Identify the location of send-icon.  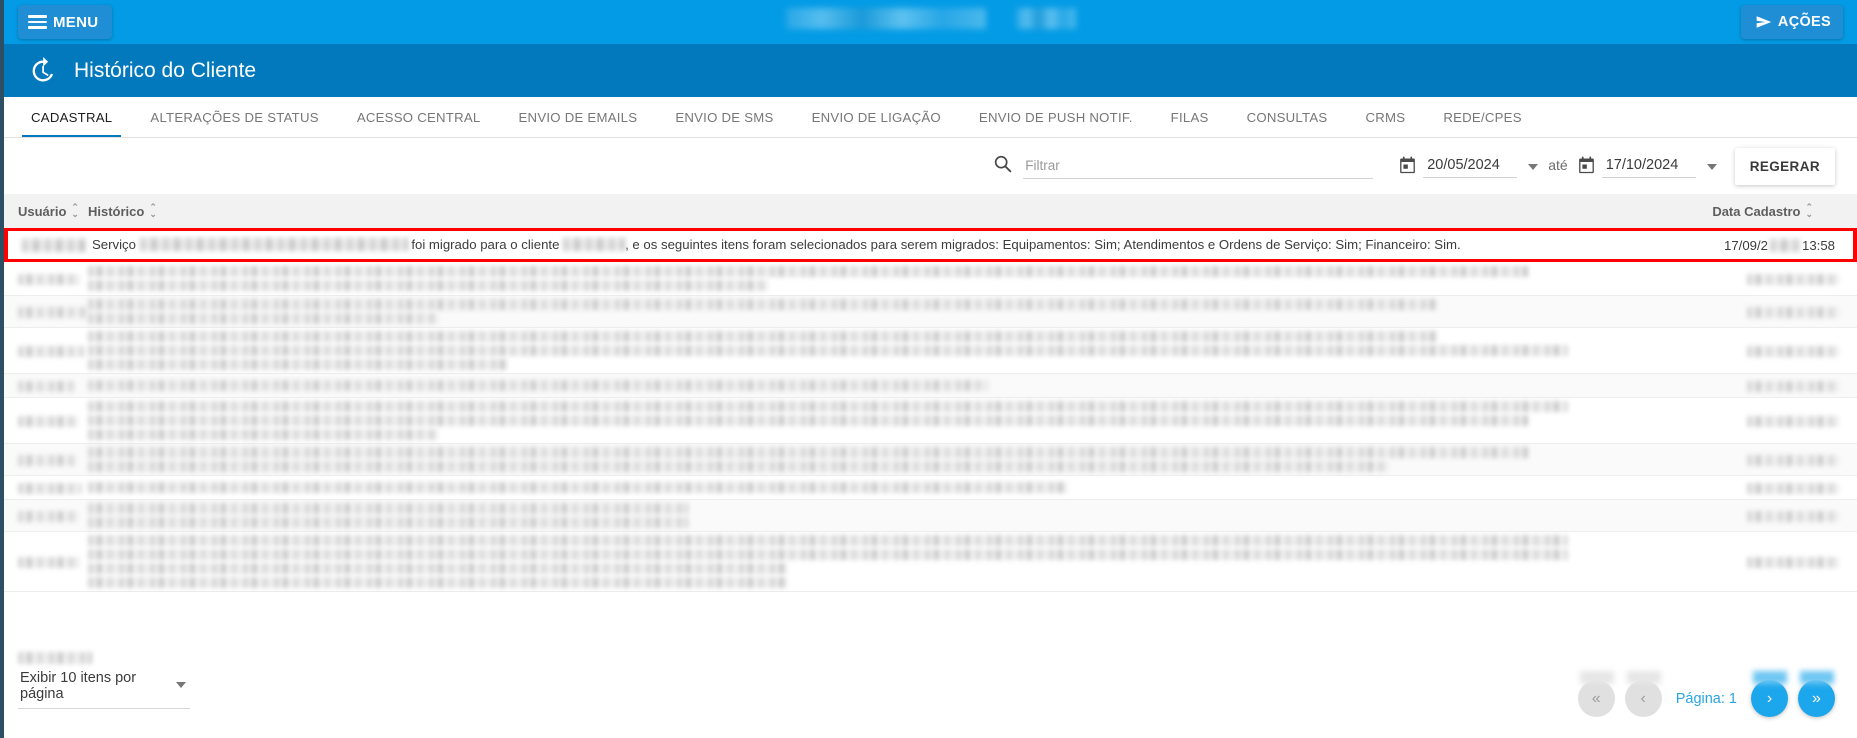
(1764, 22).